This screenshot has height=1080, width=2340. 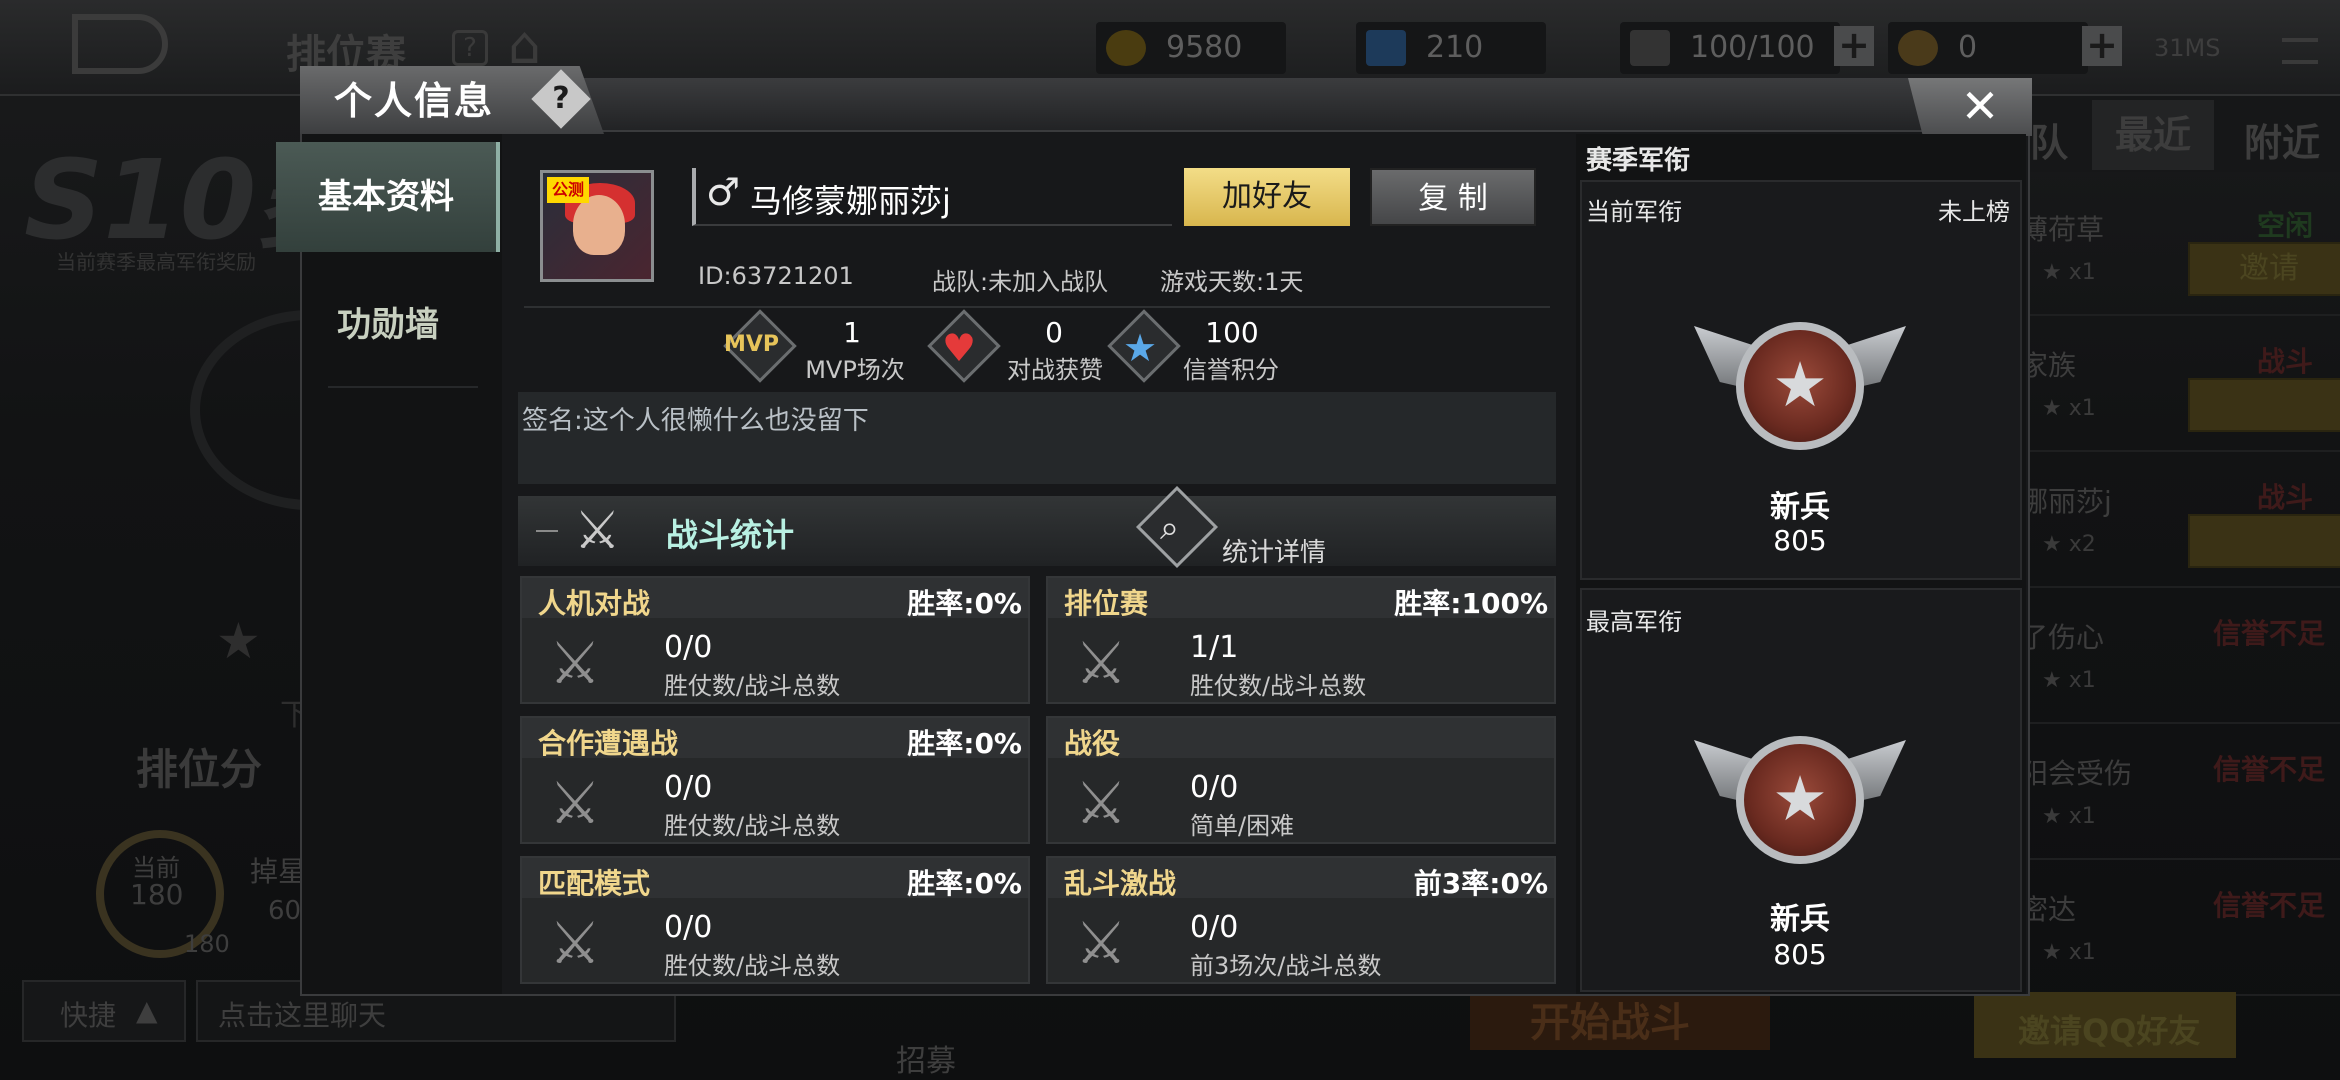 I want to click on help-icon: ?, so click(x=561, y=99).